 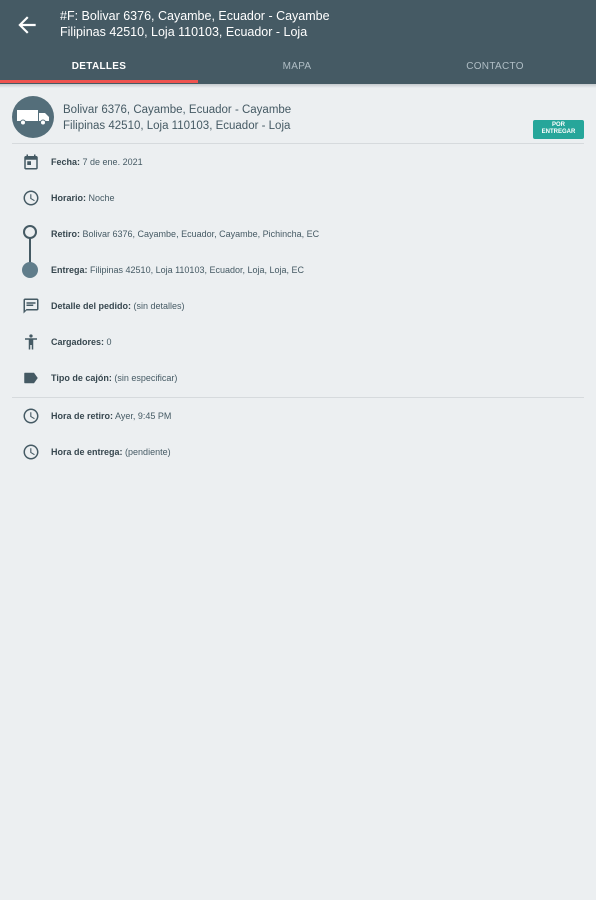 I want to click on tab-detalles: DETALLES, so click(x=99, y=67).